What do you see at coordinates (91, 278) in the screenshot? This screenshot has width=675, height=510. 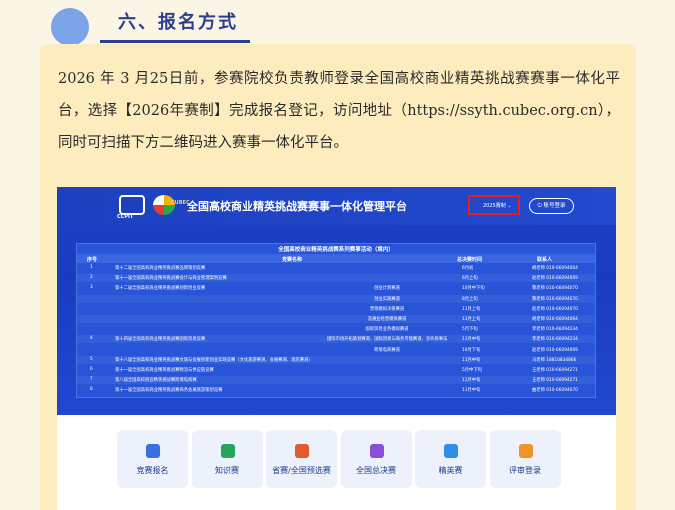 I see `row-no: 2` at bounding box center [91, 278].